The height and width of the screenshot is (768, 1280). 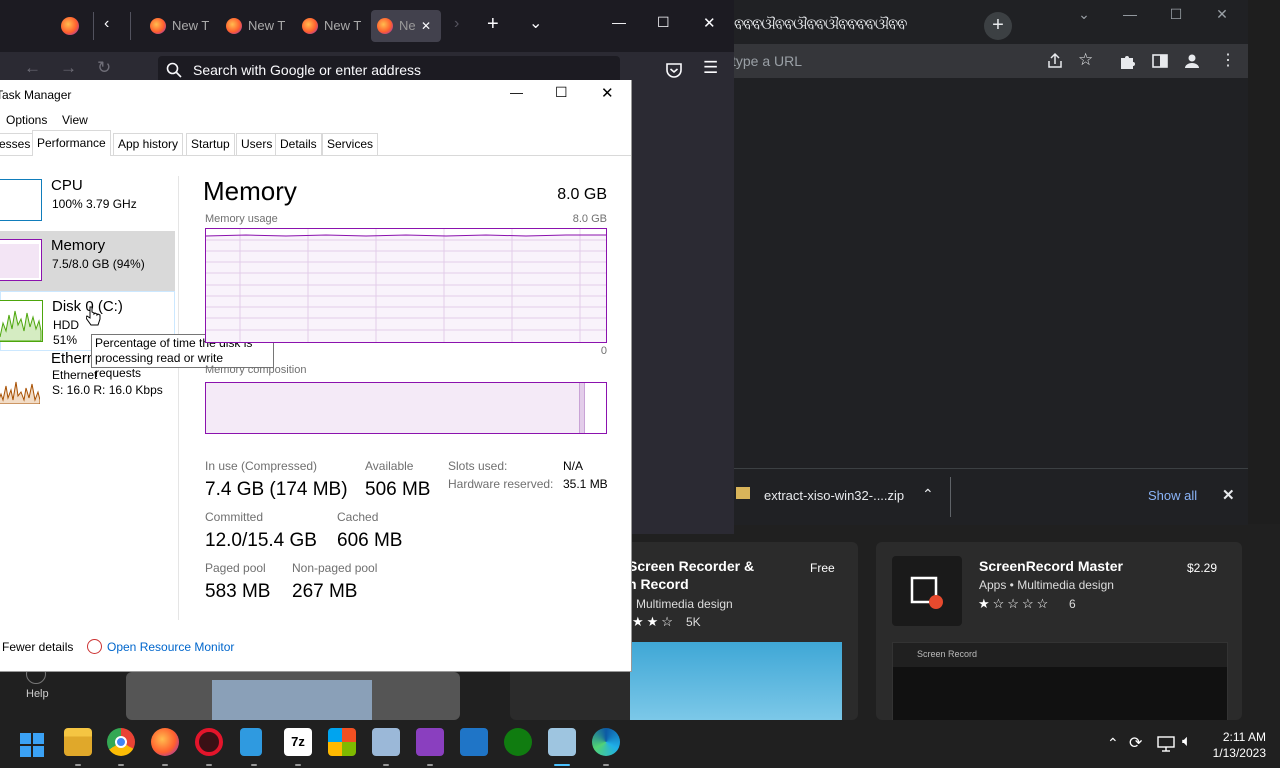 What do you see at coordinates (589, 219) in the screenshot?
I see `memory-usage-max: 8.0 GB` at bounding box center [589, 219].